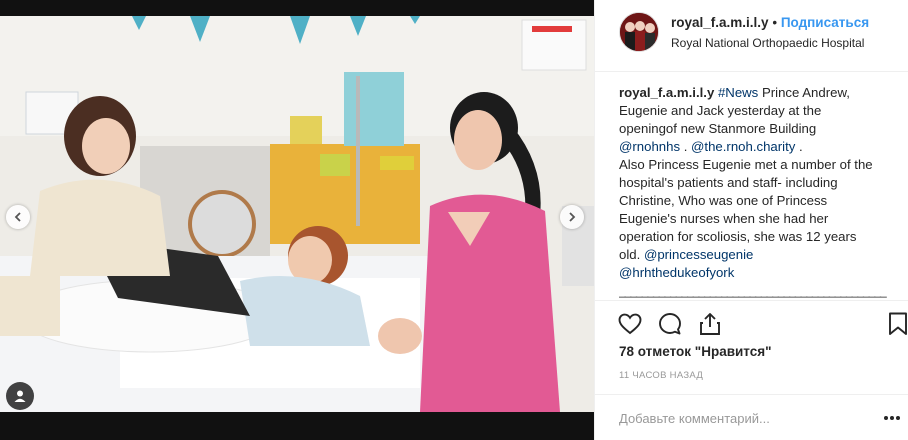  I want to click on caption-text: Christine, Who was one of Princess, so click(723, 200).